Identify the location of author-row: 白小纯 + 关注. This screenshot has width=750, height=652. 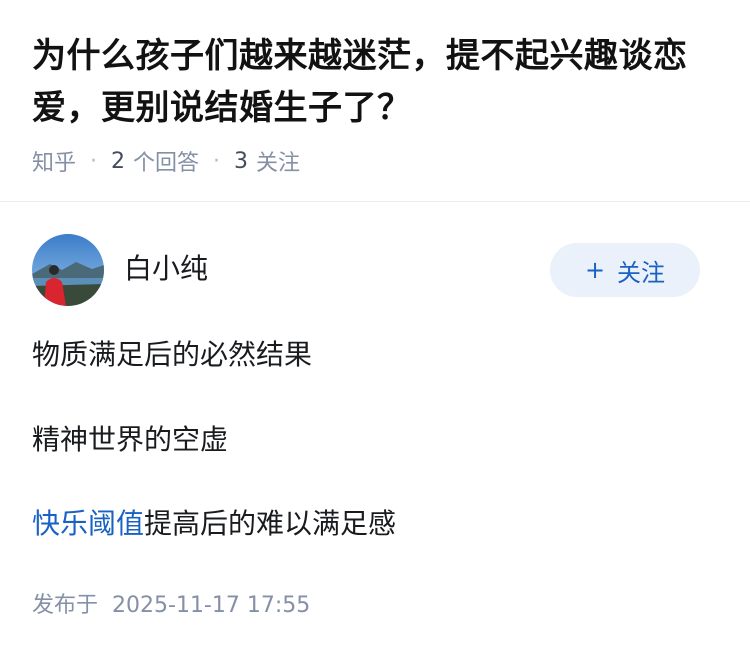
(366, 270).